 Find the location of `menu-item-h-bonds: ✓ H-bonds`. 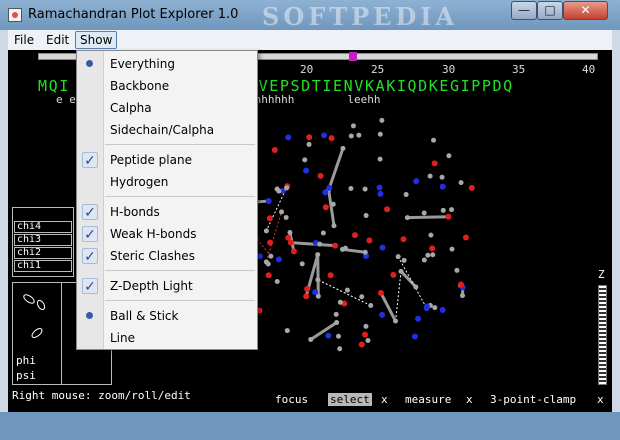

menu-item-h-bonds: ✓ H-bonds is located at coordinates (167, 212).